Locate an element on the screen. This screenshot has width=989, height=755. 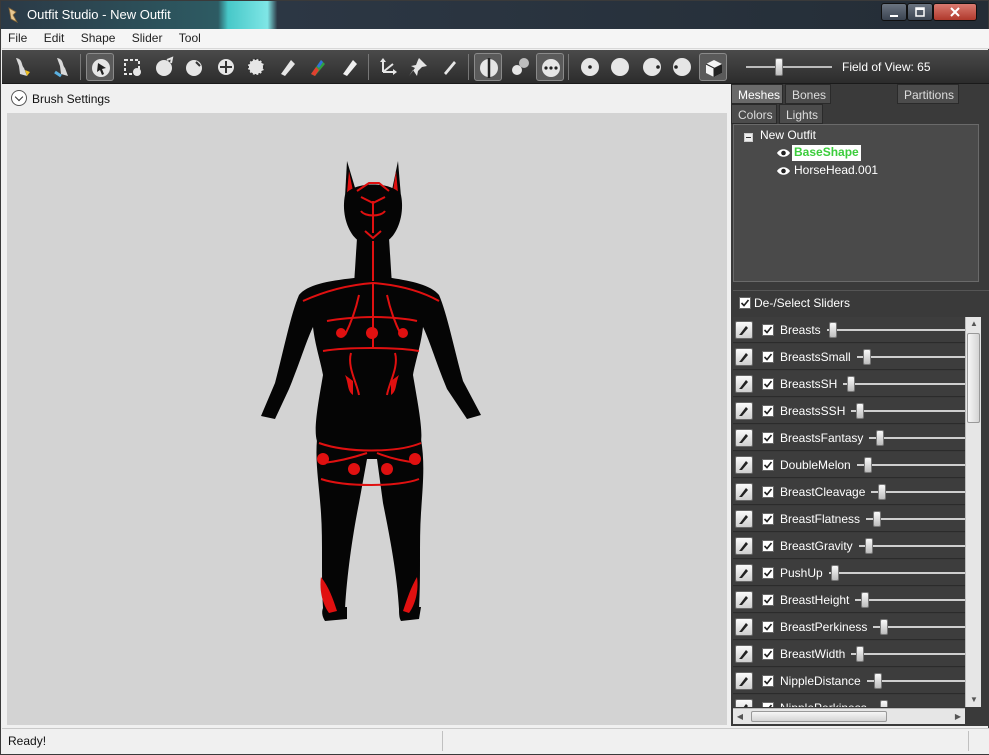
deflate-tool-button is located at coordinates (194, 67).